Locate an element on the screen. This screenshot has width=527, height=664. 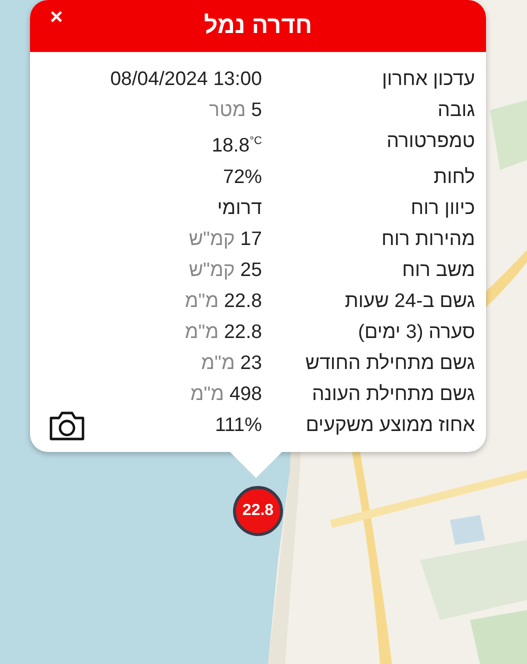
field-label: גשם מתחילת העונה is located at coordinates (392, 394).